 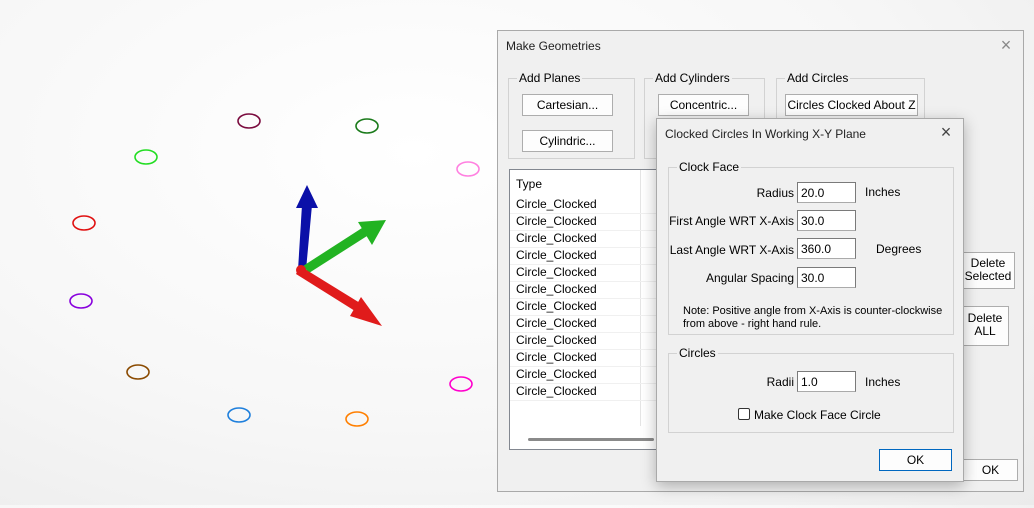 I want to click on radii-input, so click(x=826, y=381).